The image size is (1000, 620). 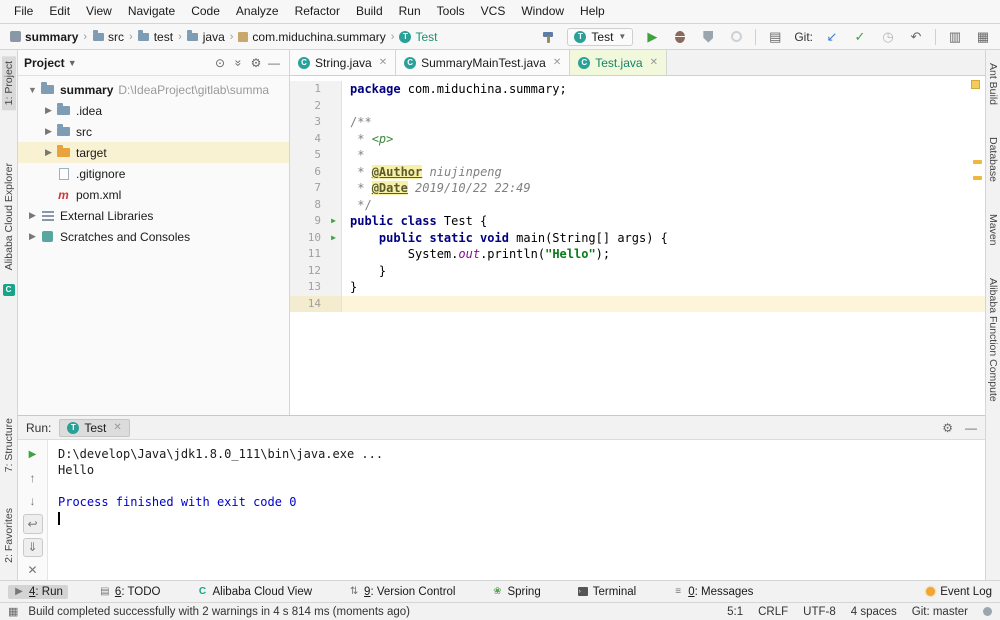 What do you see at coordinates (735, 612) in the screenshot?
I see `status-5-1: 5:1` at bounding box center [735, 612].